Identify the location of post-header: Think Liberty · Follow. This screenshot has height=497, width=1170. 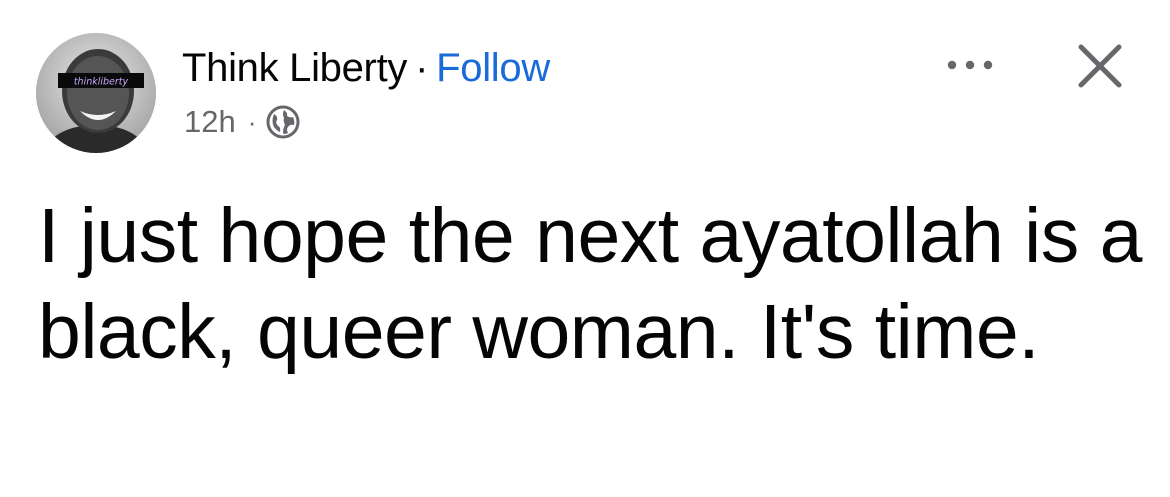
(366, 68).